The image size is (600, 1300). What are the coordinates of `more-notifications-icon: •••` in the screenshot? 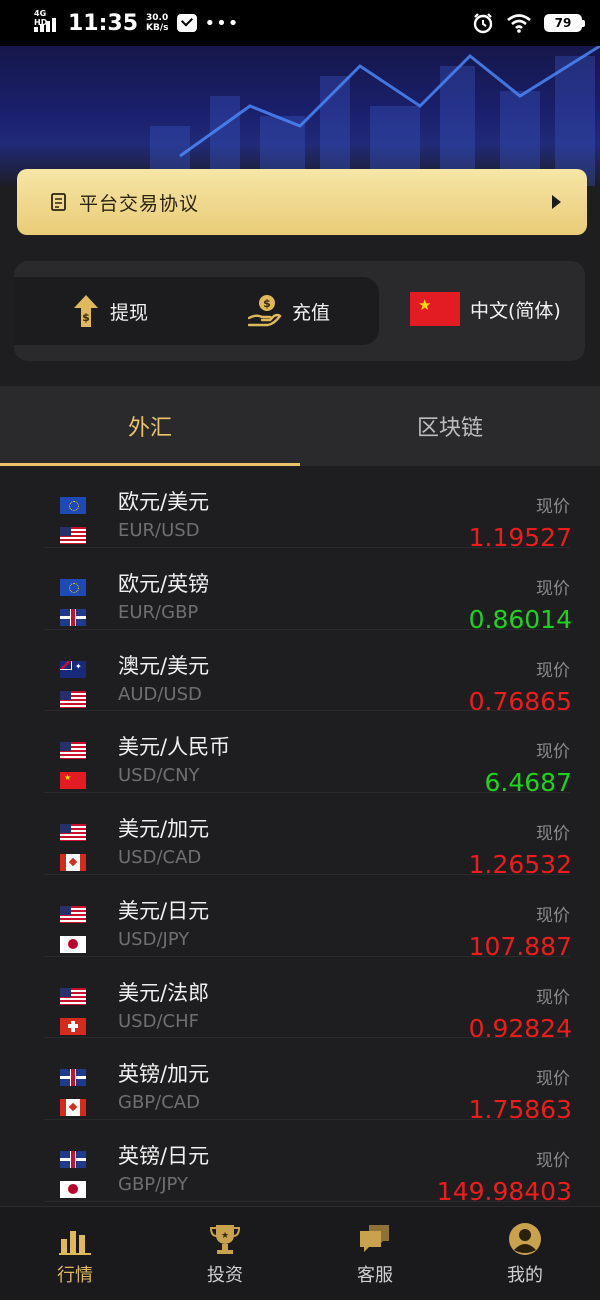 It's located at (222, 23).